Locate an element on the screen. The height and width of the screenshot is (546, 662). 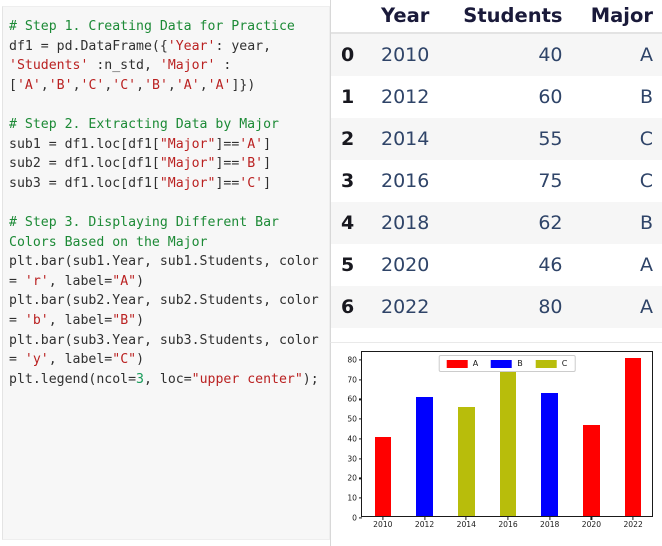
table-header-row: Year Students Major is located at coordinates (496, 17).